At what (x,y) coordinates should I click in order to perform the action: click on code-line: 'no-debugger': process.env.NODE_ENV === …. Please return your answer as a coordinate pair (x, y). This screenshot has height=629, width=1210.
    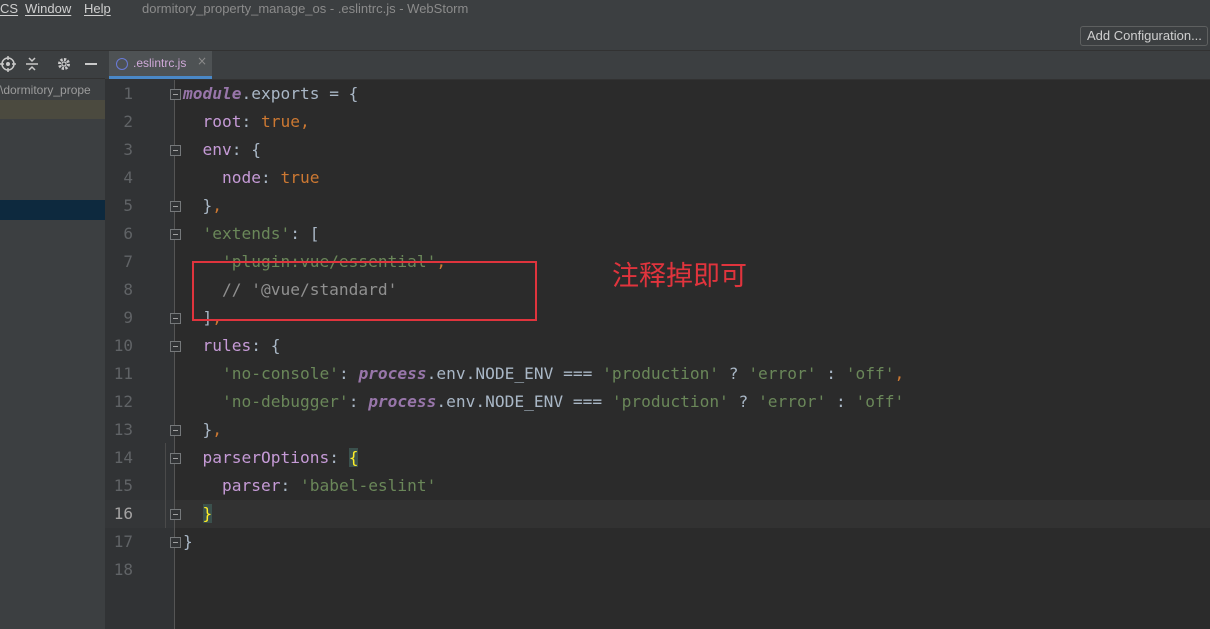
    Looking at the image, I should click on (543, 402).